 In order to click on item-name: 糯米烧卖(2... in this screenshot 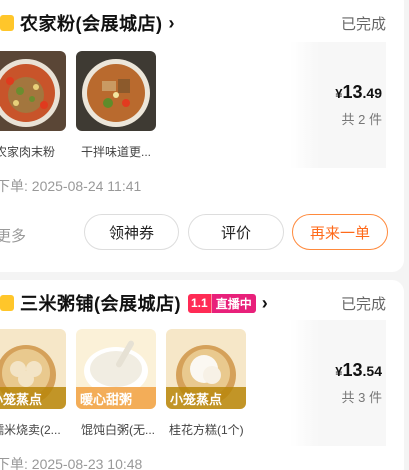, I will do `click(30, 429)`.